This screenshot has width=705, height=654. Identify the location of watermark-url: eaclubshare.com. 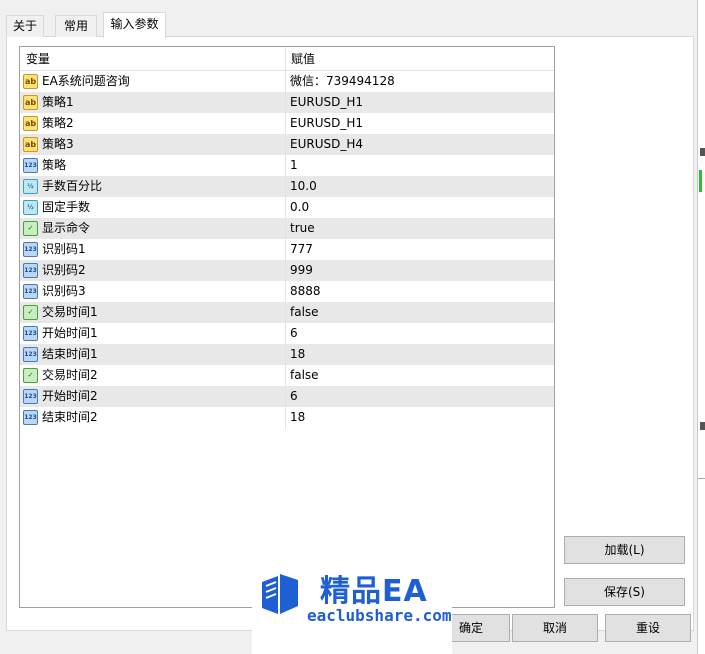
(379, 615).